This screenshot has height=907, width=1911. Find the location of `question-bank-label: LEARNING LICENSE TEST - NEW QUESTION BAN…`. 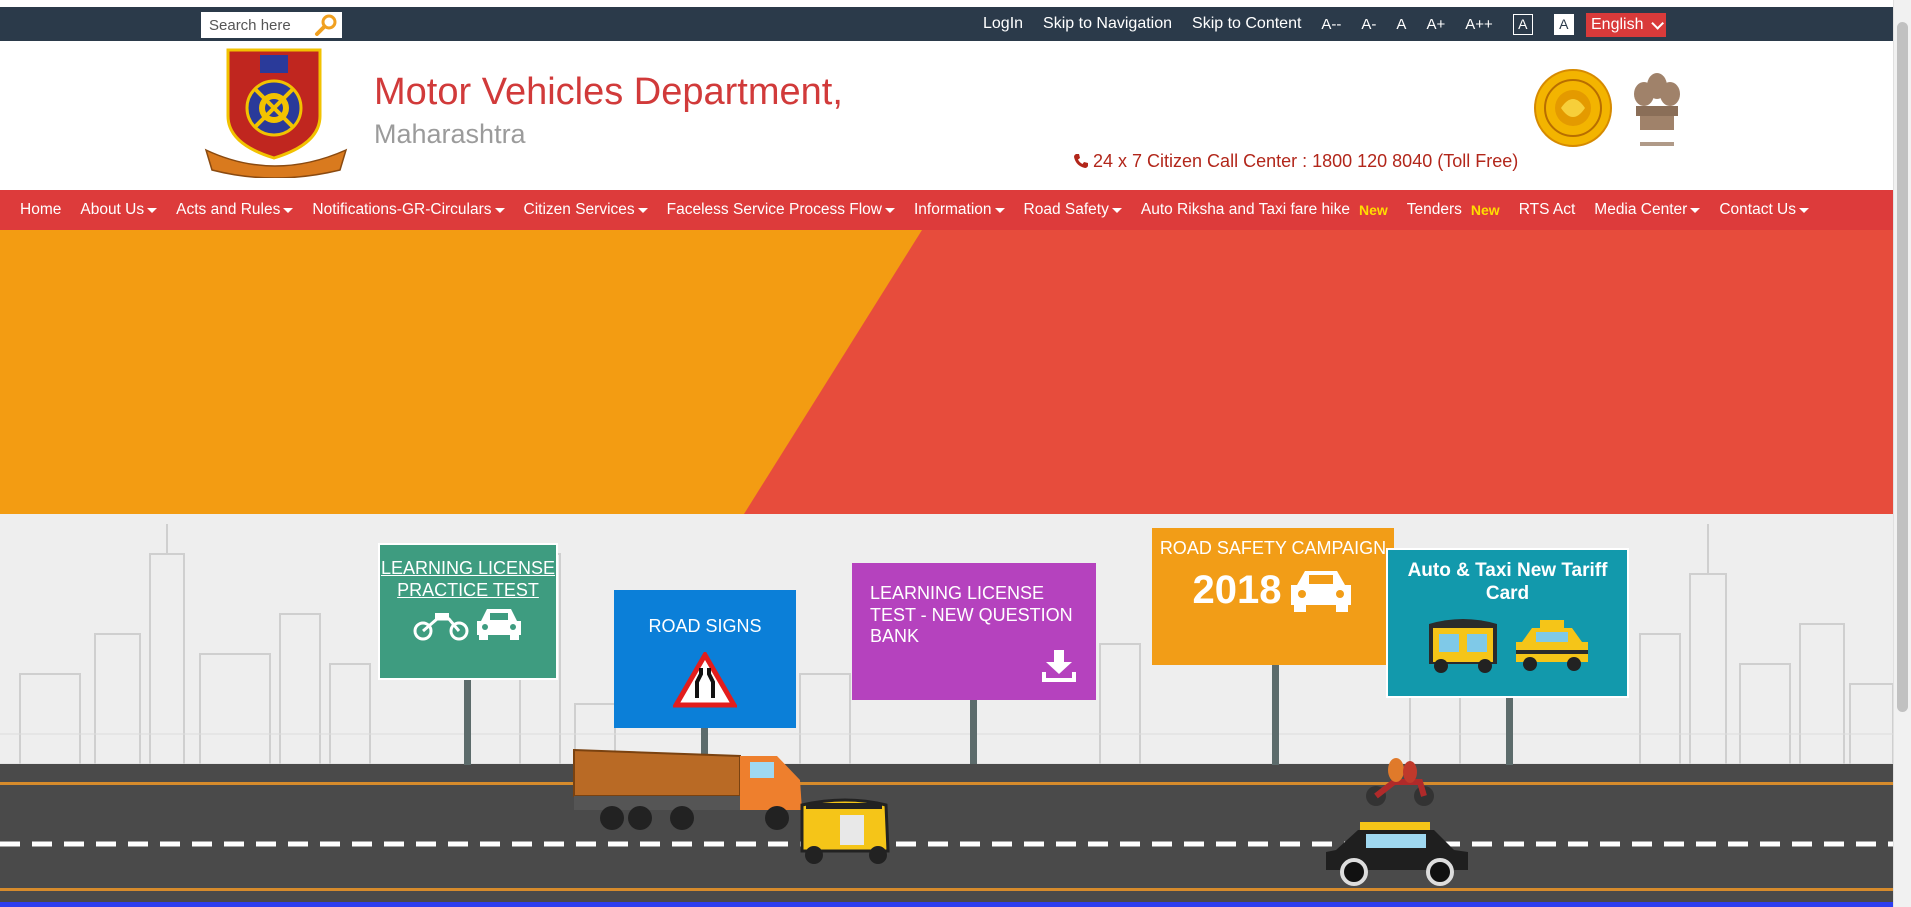

question-bank-label: LEARNING LICENSE TEST - NEW QUESTION BAN… is located at coordinates (971, 615).